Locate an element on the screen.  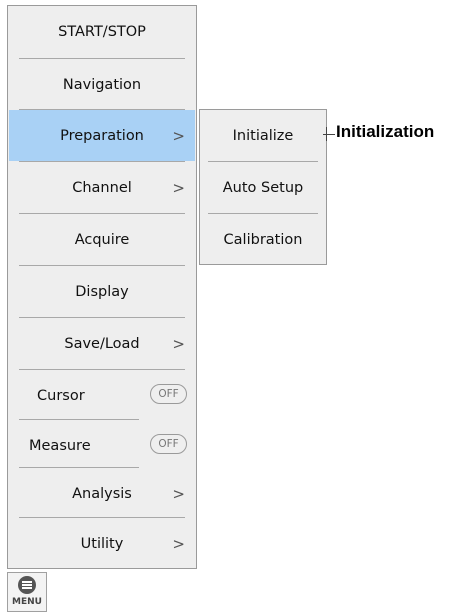
menu-button-caption: MENU is located at coordinates (27, 602).